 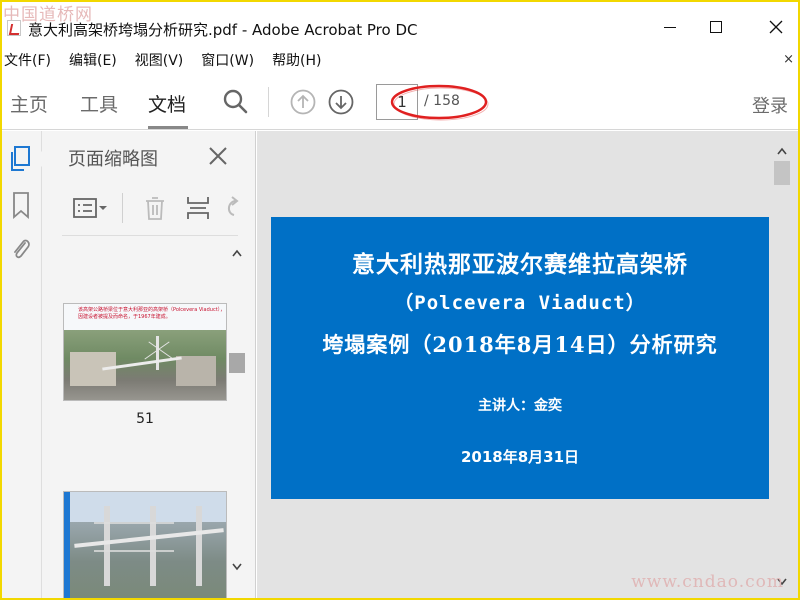 What do you see at coordinates (122, 208) in the screenshot?
I see `panel-toolbar-divider` at bounding box center [122, 208].